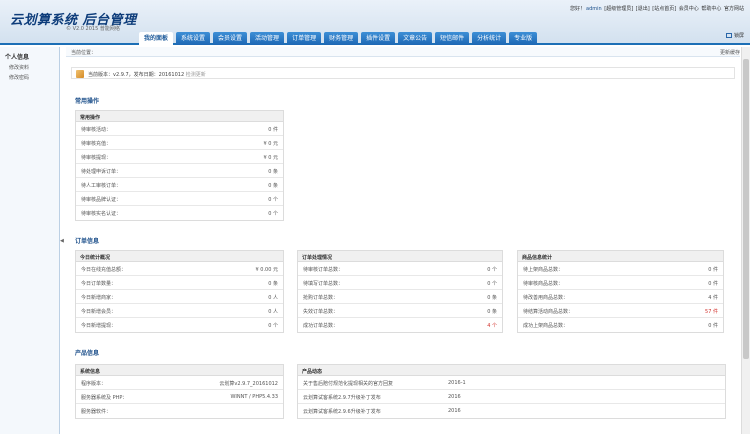 This screenshot has width=750, height=434. What do you see at coordinates (136, 75) in the screenshot?
I see `version-info: 当前版本：v2.9.7，发布日期：20161012` at bounding box center [136, 75].